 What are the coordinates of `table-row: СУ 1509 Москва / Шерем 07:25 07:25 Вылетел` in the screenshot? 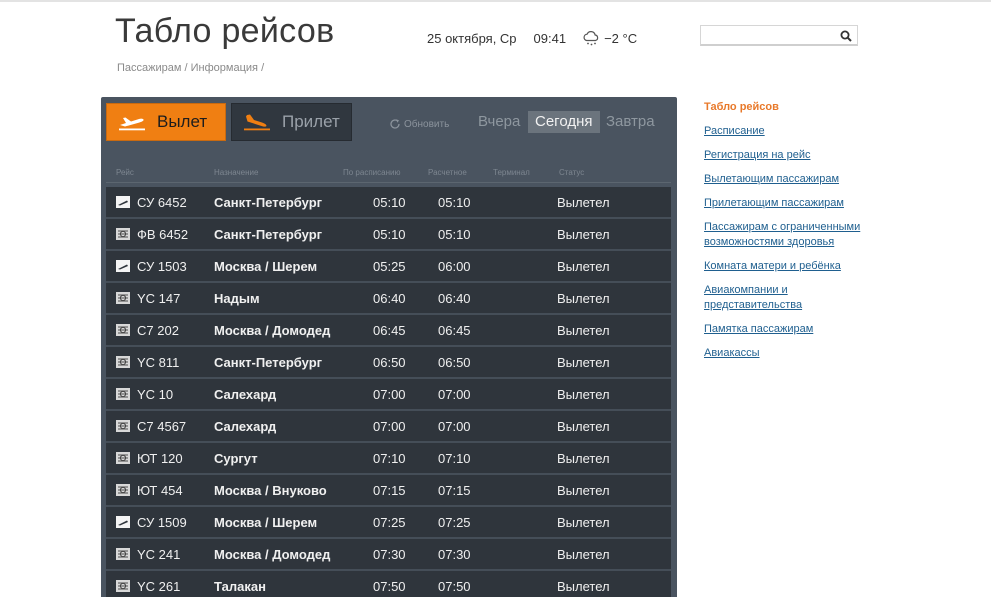 It's located at (388, 523).